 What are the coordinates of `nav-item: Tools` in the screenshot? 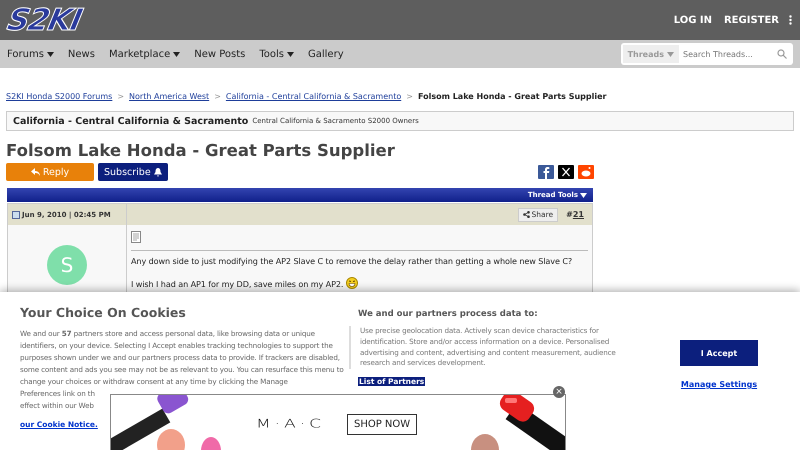 It's located at (276, 54).